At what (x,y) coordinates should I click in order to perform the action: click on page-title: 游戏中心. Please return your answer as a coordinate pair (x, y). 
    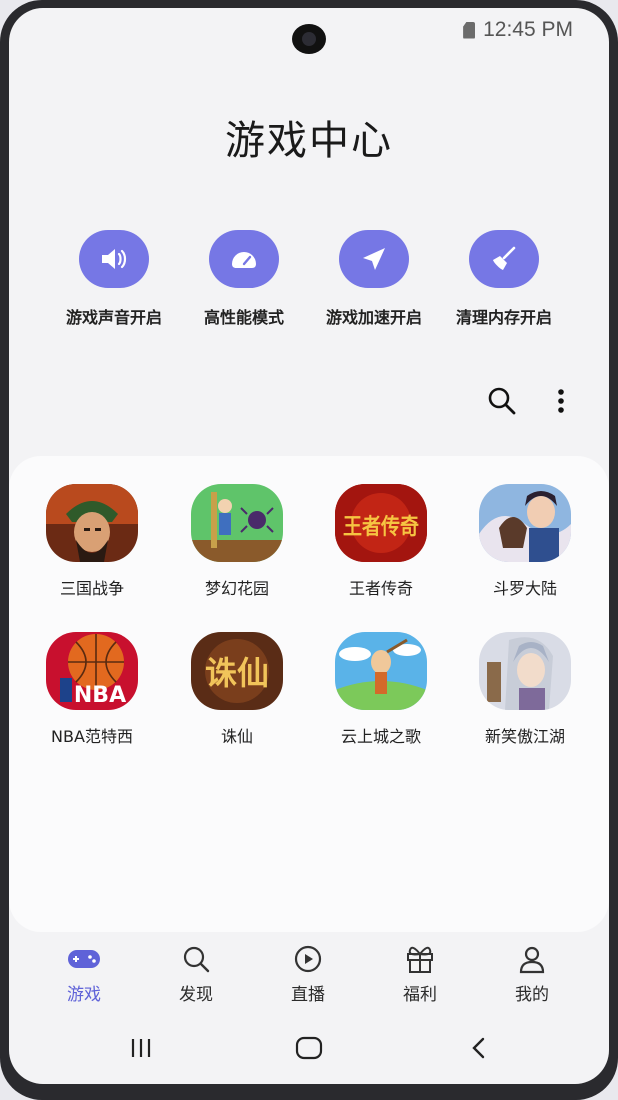
    Looking at the image, I should click on (309, 141).